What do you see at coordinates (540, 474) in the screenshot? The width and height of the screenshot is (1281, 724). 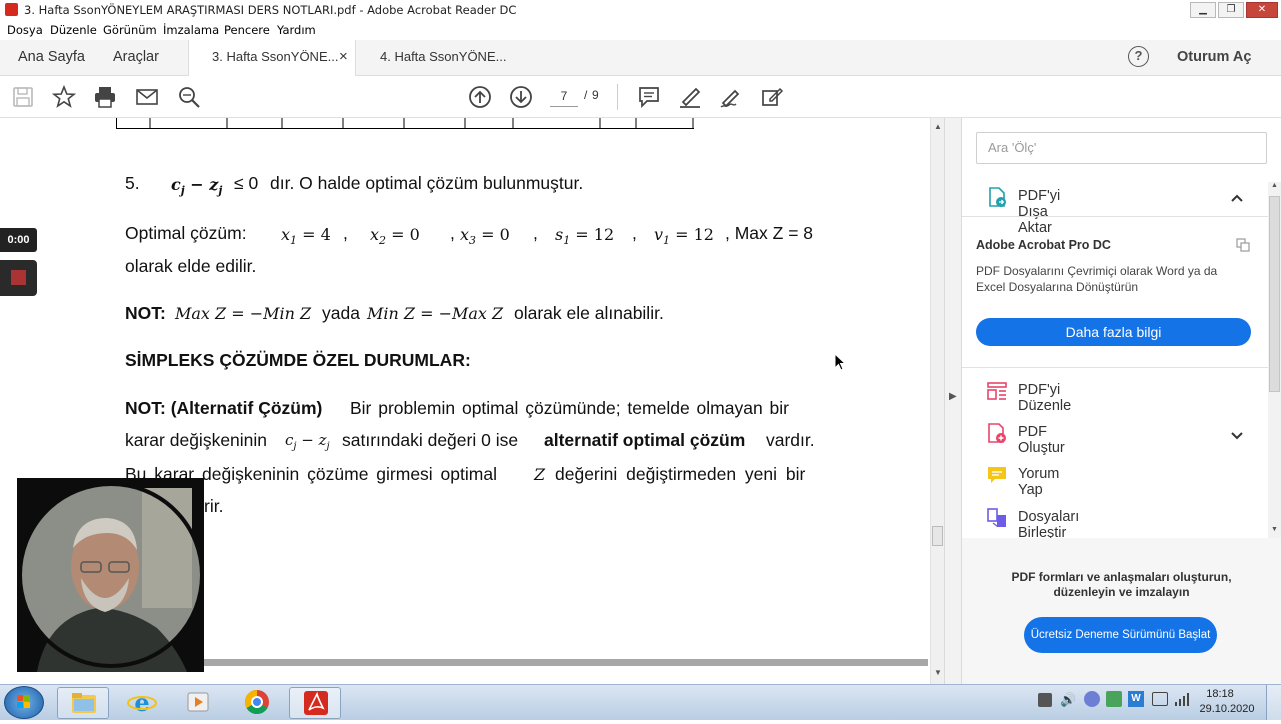 I see `para-line3-z: Z` at bounding box center [540, 474].